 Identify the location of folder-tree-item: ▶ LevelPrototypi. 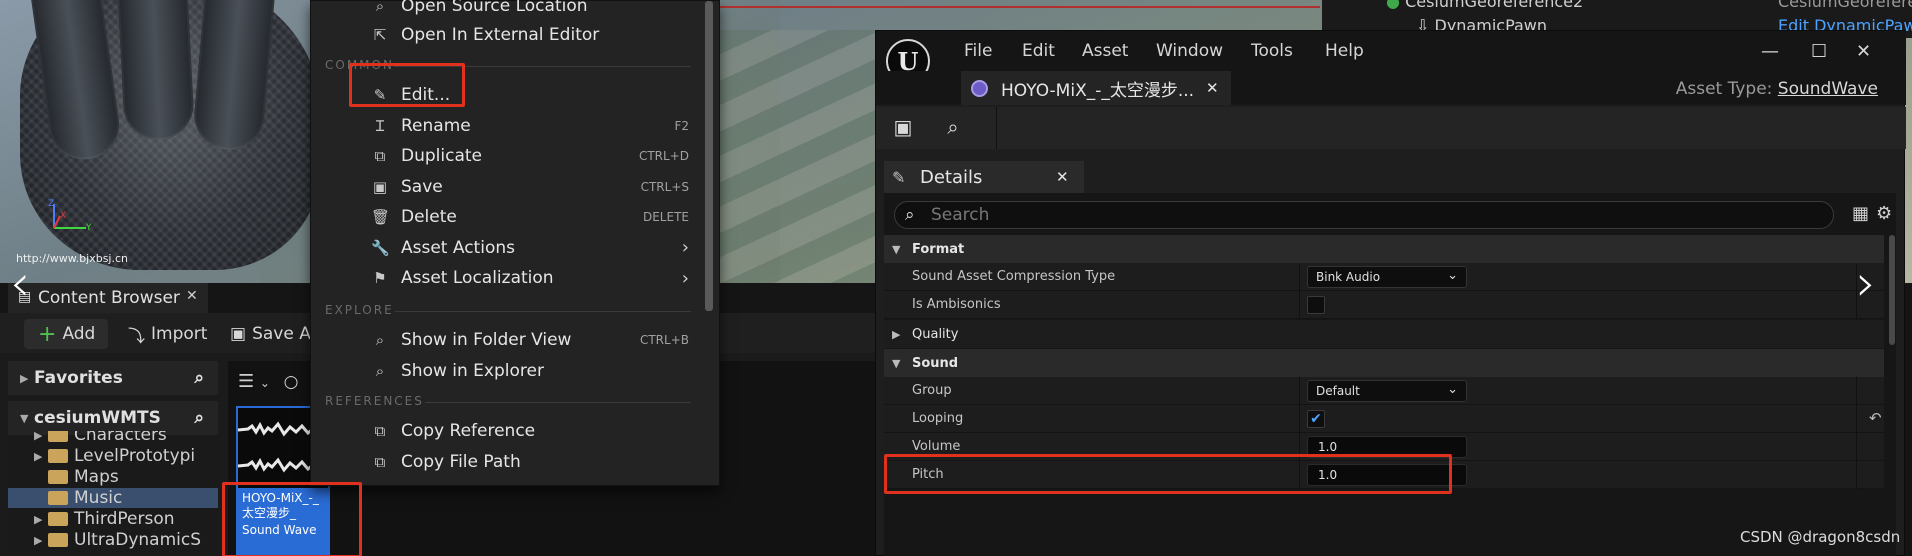
(113, 456).